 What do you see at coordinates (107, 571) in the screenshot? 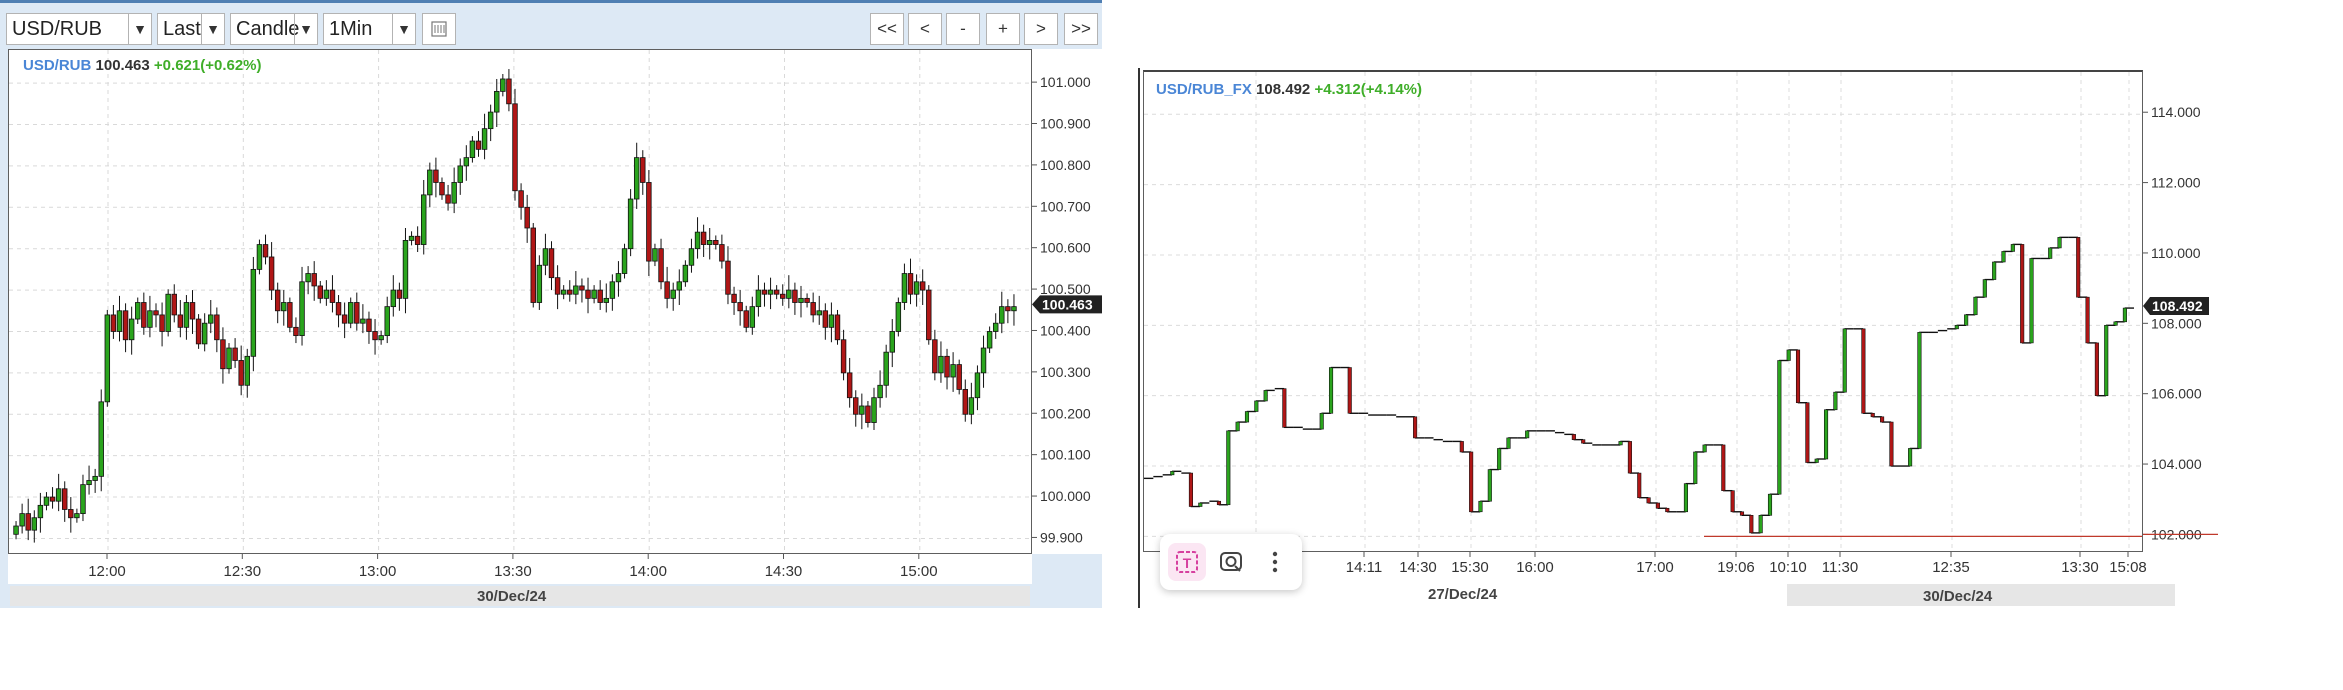
I see `left-x-tick-label: 12:00` at bounding box center [107, 571].